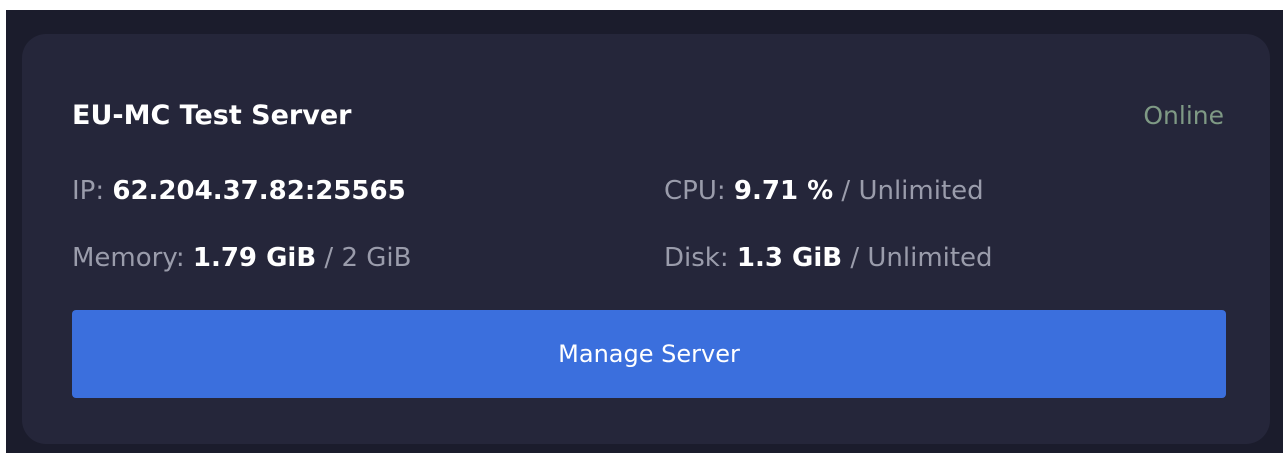  Describe the element at coordinates (700, 258) in the screenshot. I see `disk-label: Disk:` at that location.